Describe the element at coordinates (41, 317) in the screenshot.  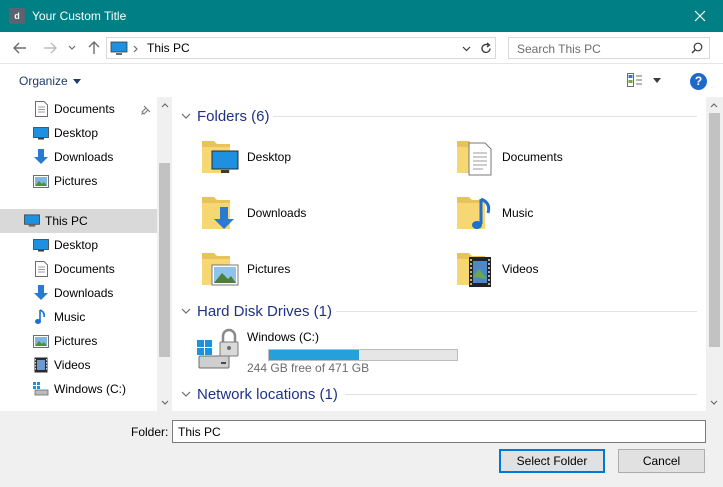
I see `music-icon` at that location.